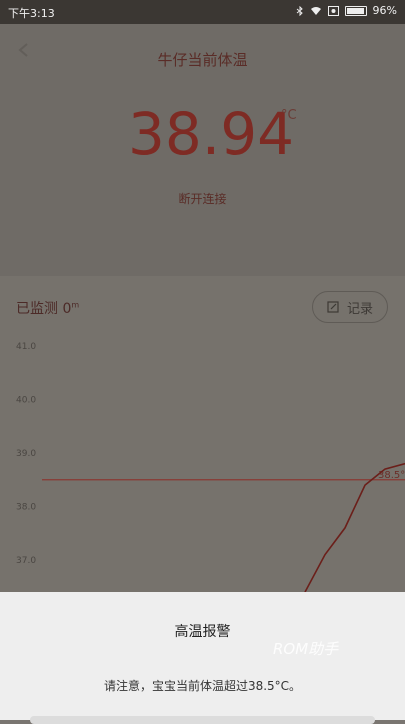 The height and width of the screenshot is (724, 405). I want to click on battery-icon, so click(355, 10).